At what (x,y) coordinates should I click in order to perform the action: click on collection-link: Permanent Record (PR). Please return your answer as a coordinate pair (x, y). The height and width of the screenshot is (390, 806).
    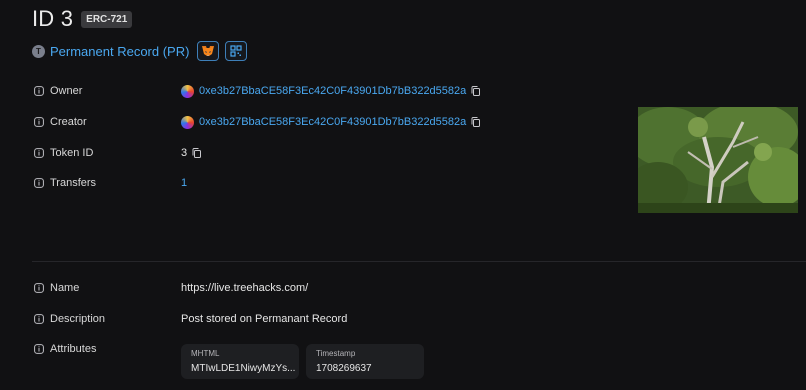
    Looking at the image, I should click on (119, 51).